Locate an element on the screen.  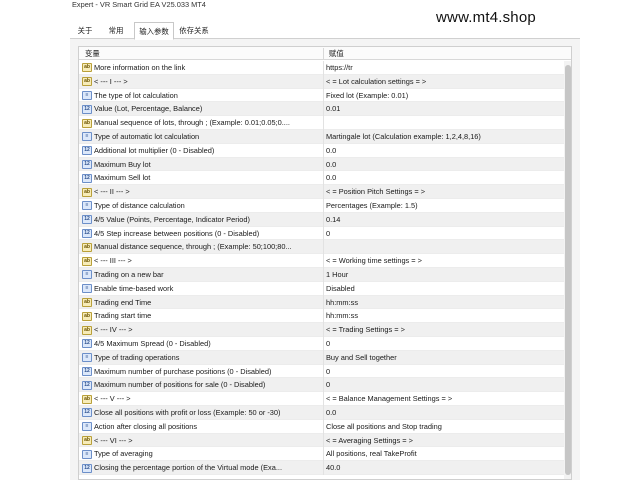
table-header: 变量 赋值 is located at coordinates (325, 53).